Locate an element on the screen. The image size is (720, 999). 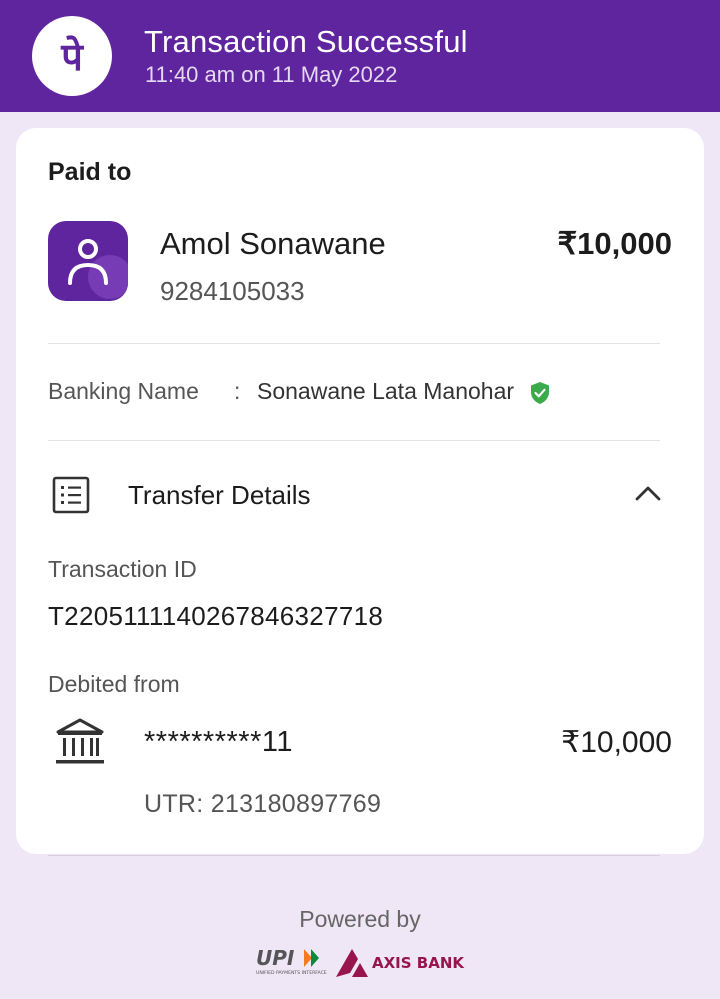
paid-to-heading: Paid to is located at coordinates (90, 172).